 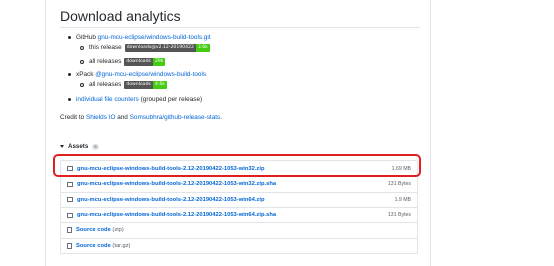 What do you see at coordinates (85, 74) in the screenshot?
I see `xpack-prefix: xPack` at bounding box center [85, 74].